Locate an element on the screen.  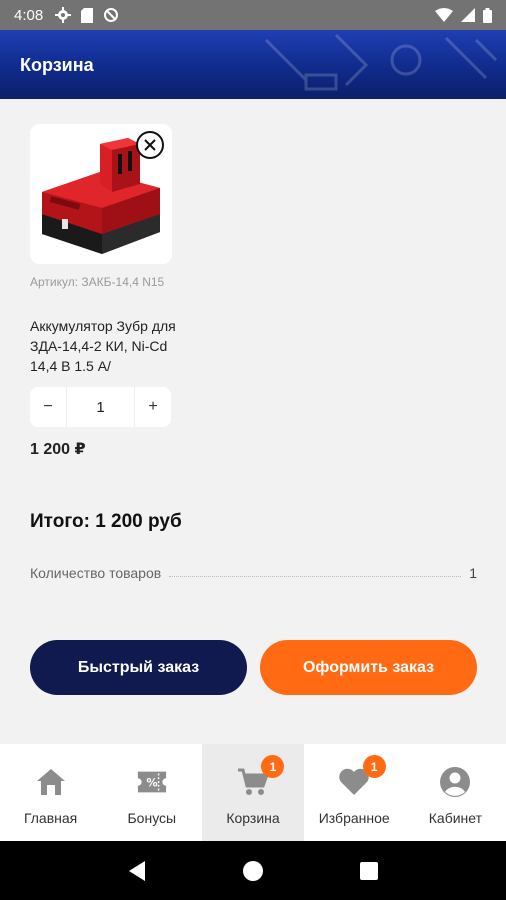
page-title: Корзина is located at coordinates (57, 65).